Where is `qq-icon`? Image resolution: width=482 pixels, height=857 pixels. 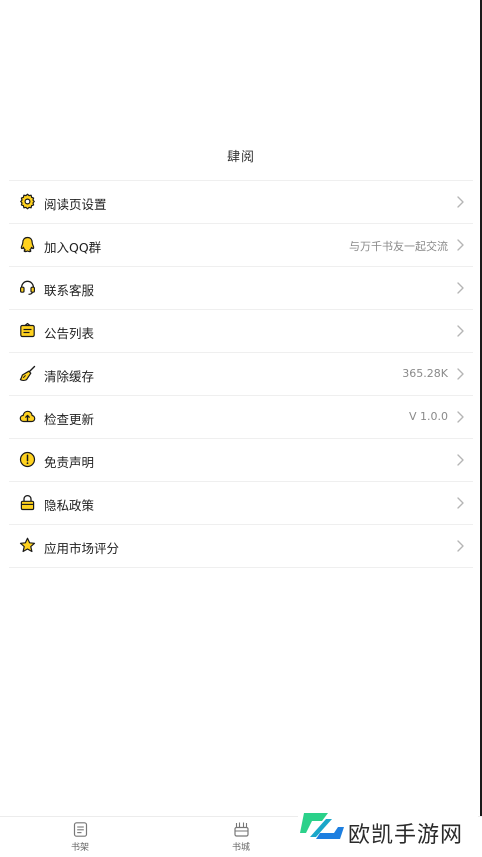 qq-icon is located at coordinates (27, 244).